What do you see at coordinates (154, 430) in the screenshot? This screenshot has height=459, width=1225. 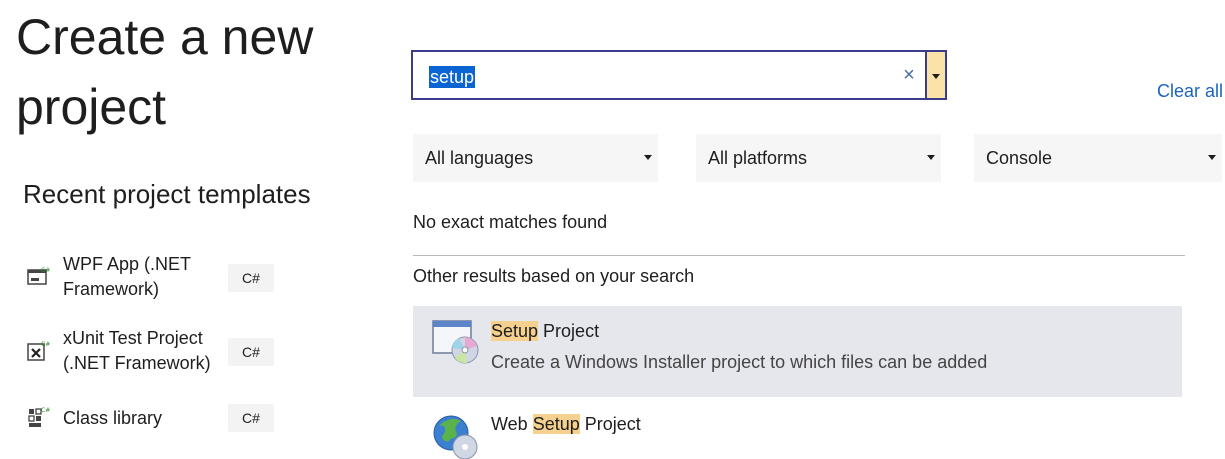 I see `recent-template-item: C# Class library C#` at bounding box center [154, 430].